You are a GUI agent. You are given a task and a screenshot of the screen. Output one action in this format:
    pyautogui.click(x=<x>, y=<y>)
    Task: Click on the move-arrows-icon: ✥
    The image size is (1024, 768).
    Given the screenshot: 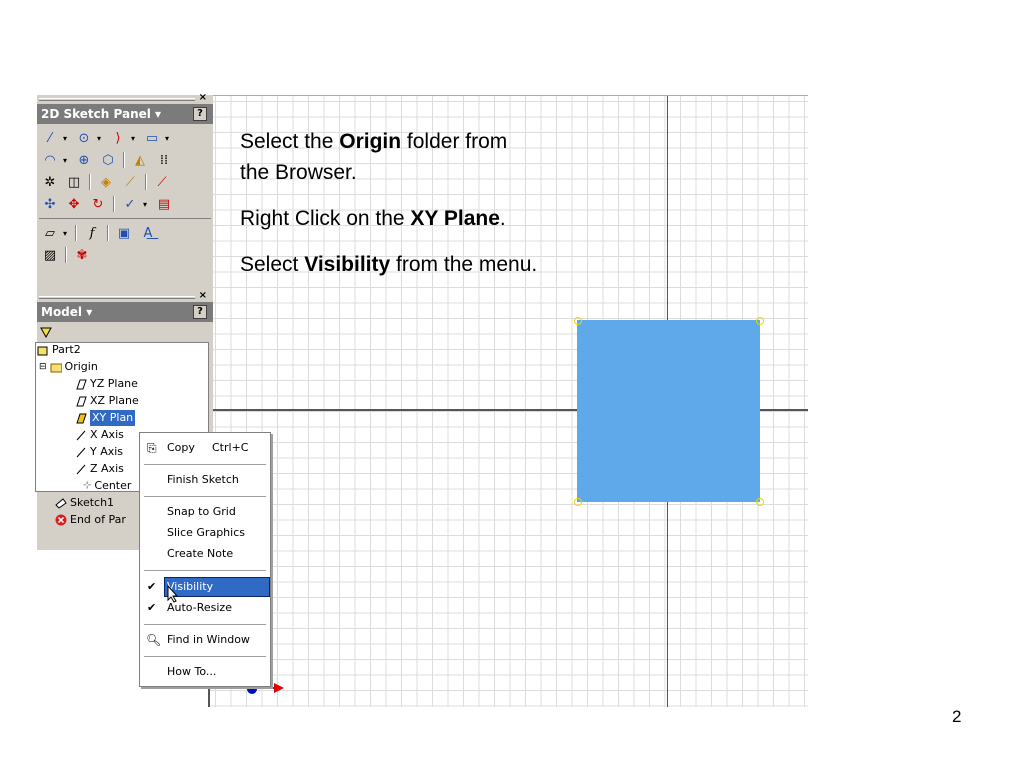 What is the action you would take?
    pyautogui.click(x=74, y=204)
    